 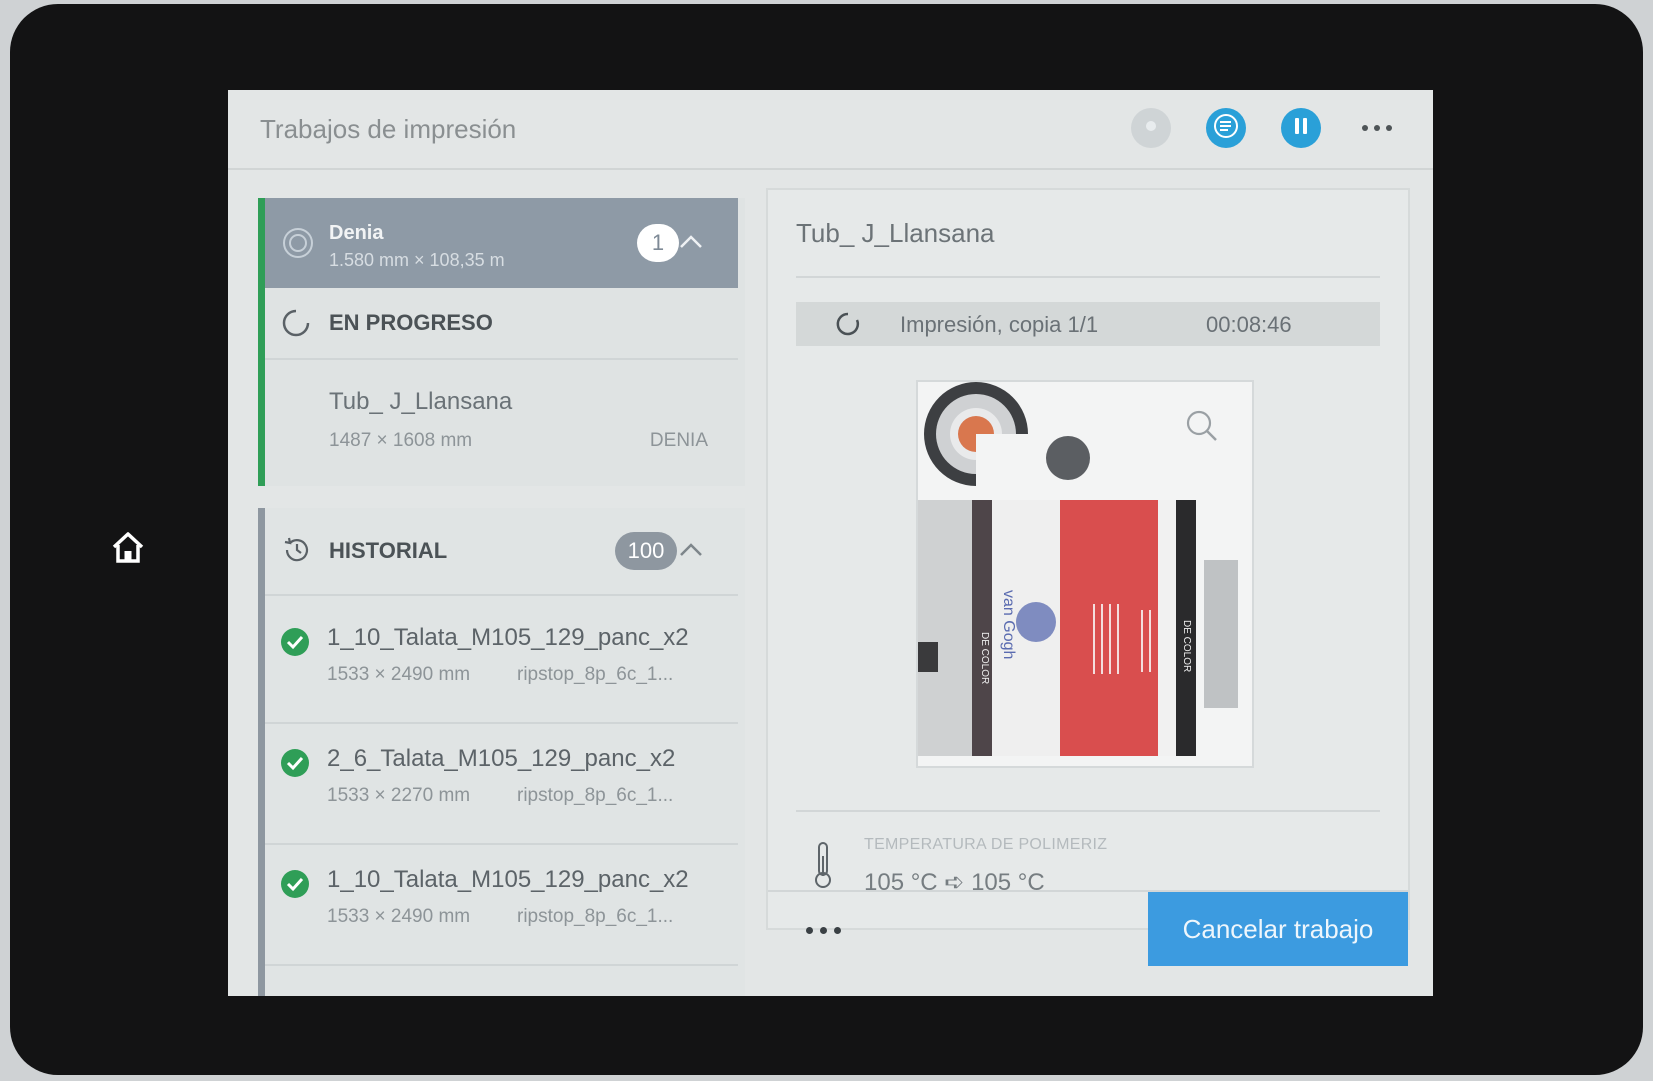 I want to click on history-header: HISTORIAL 100, so click(x=501, y=552).